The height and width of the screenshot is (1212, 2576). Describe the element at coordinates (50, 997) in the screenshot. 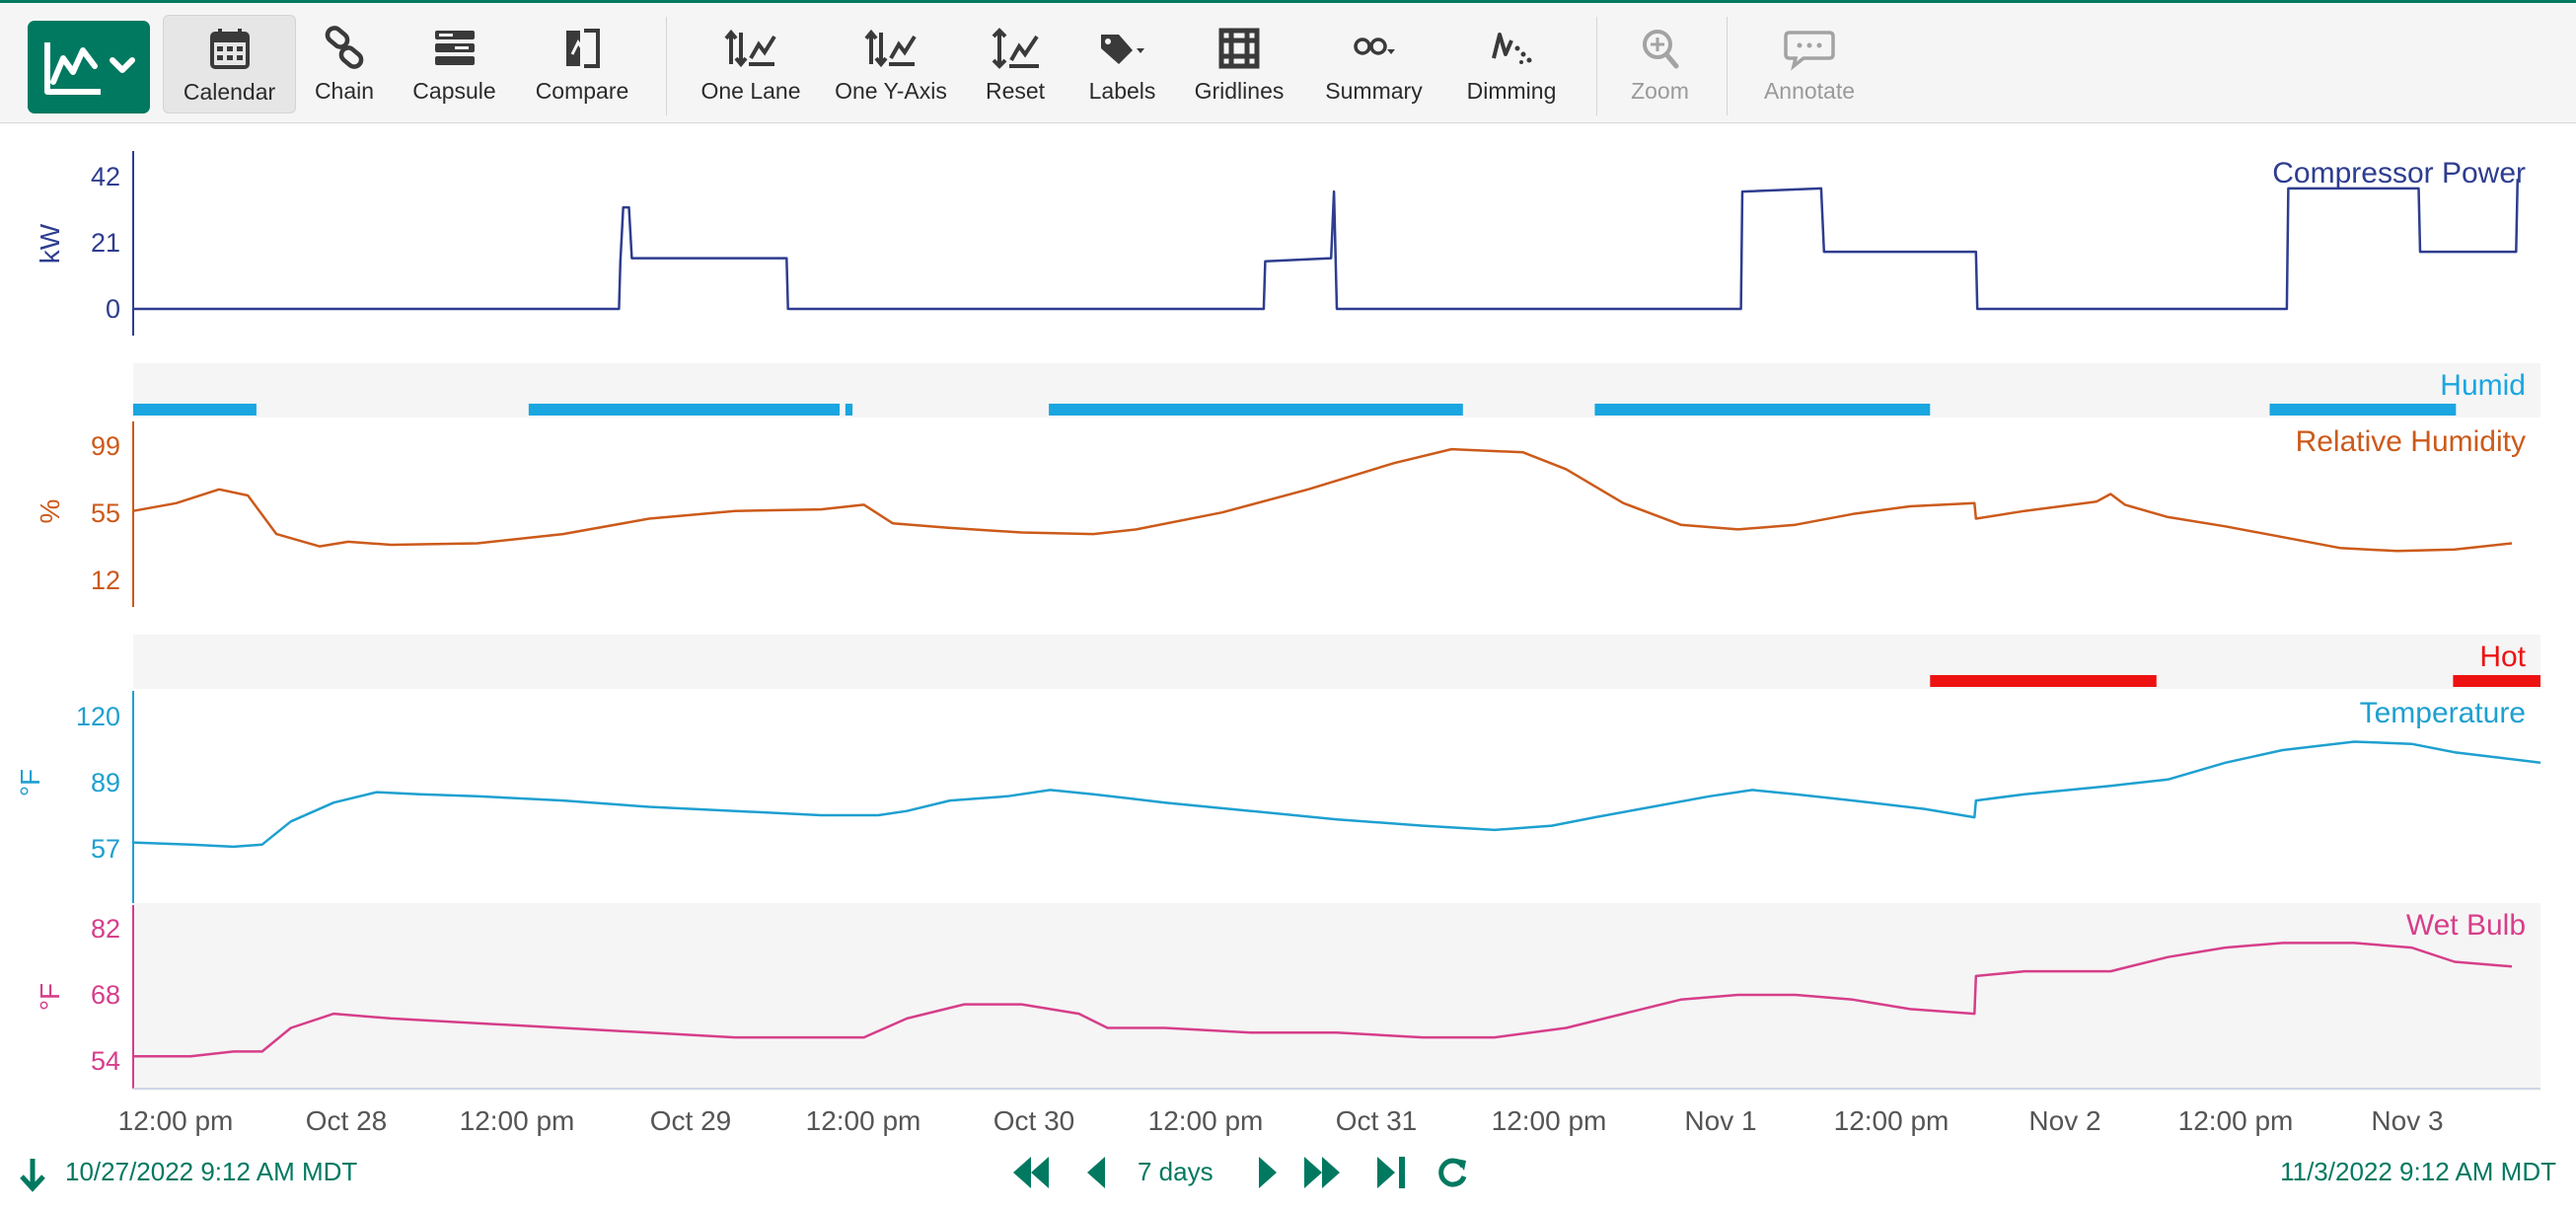

I see `wetbulb-y-unit: °F` at that location.